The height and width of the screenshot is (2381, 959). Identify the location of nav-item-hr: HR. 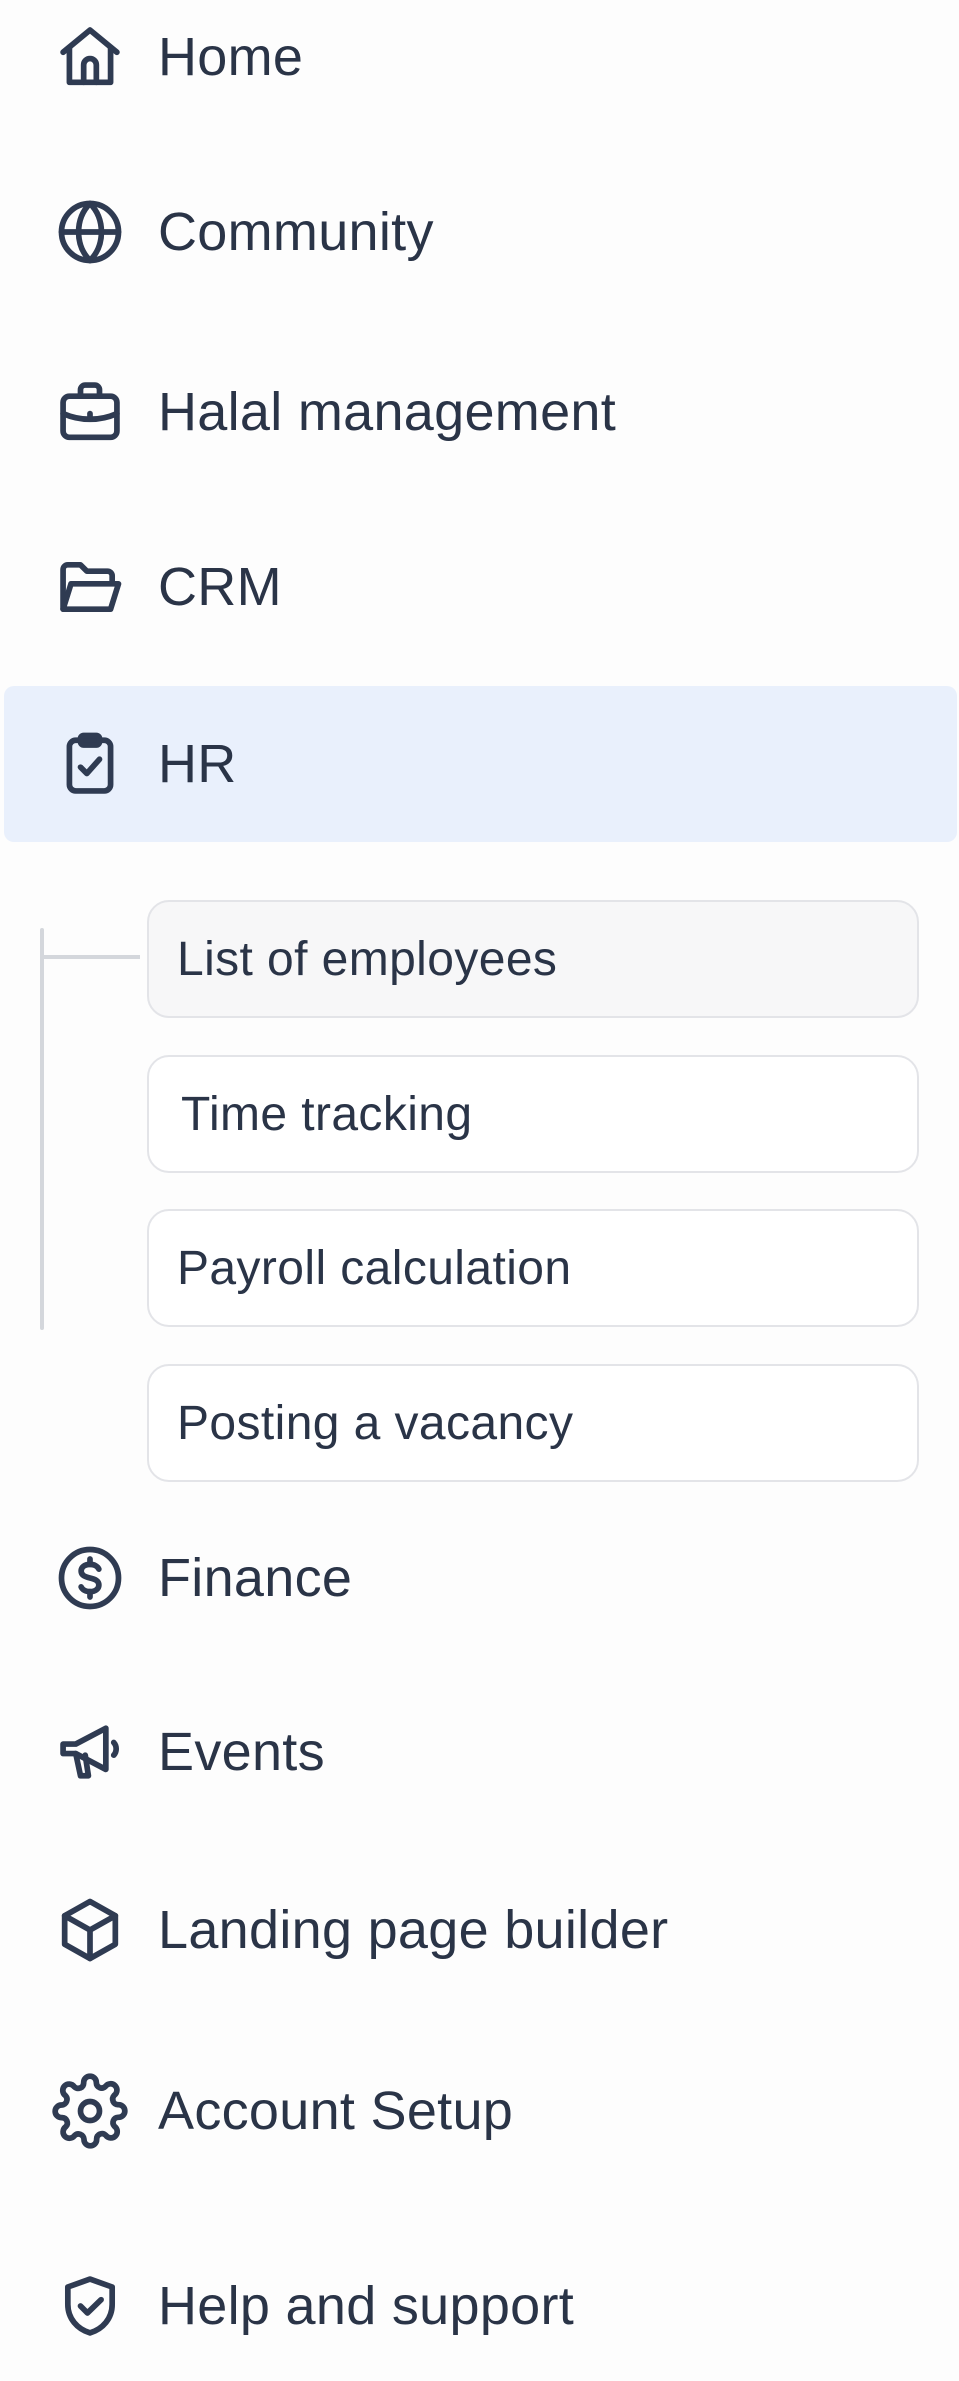
(480, 764).